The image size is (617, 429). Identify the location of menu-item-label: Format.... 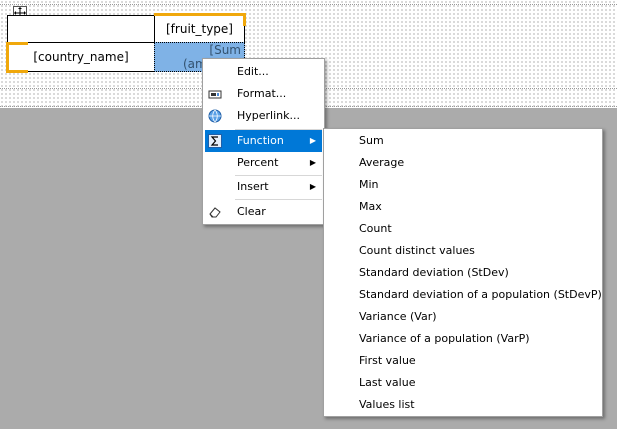
(262, 93).